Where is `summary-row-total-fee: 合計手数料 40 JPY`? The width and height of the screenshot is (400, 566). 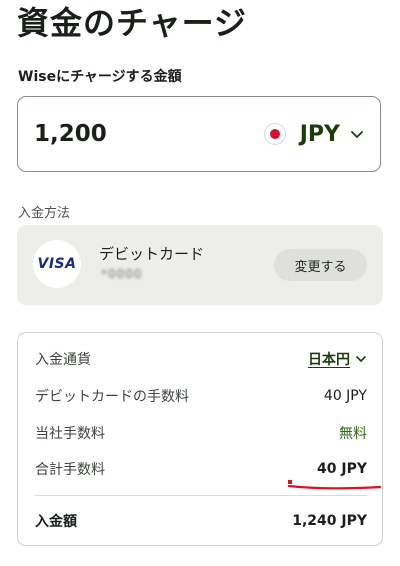 summary-row-total-fee: 合計手数料 40 JPY is located at coordinates (201, 469).